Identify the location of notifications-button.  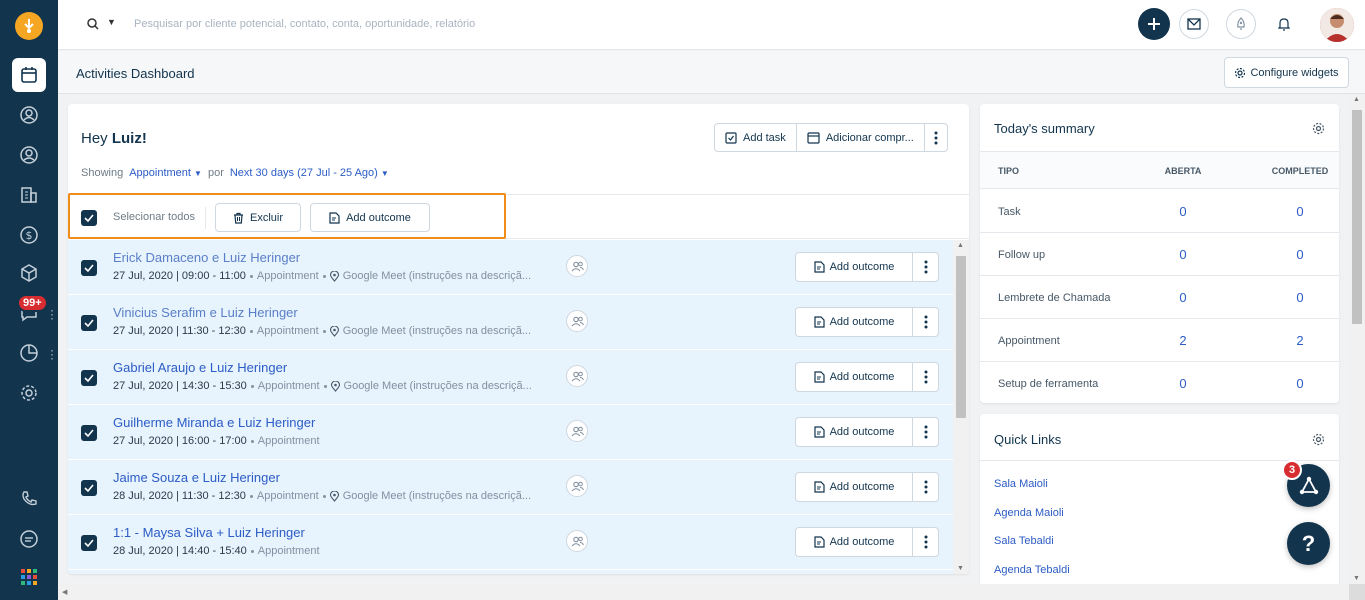
(1284, 24).